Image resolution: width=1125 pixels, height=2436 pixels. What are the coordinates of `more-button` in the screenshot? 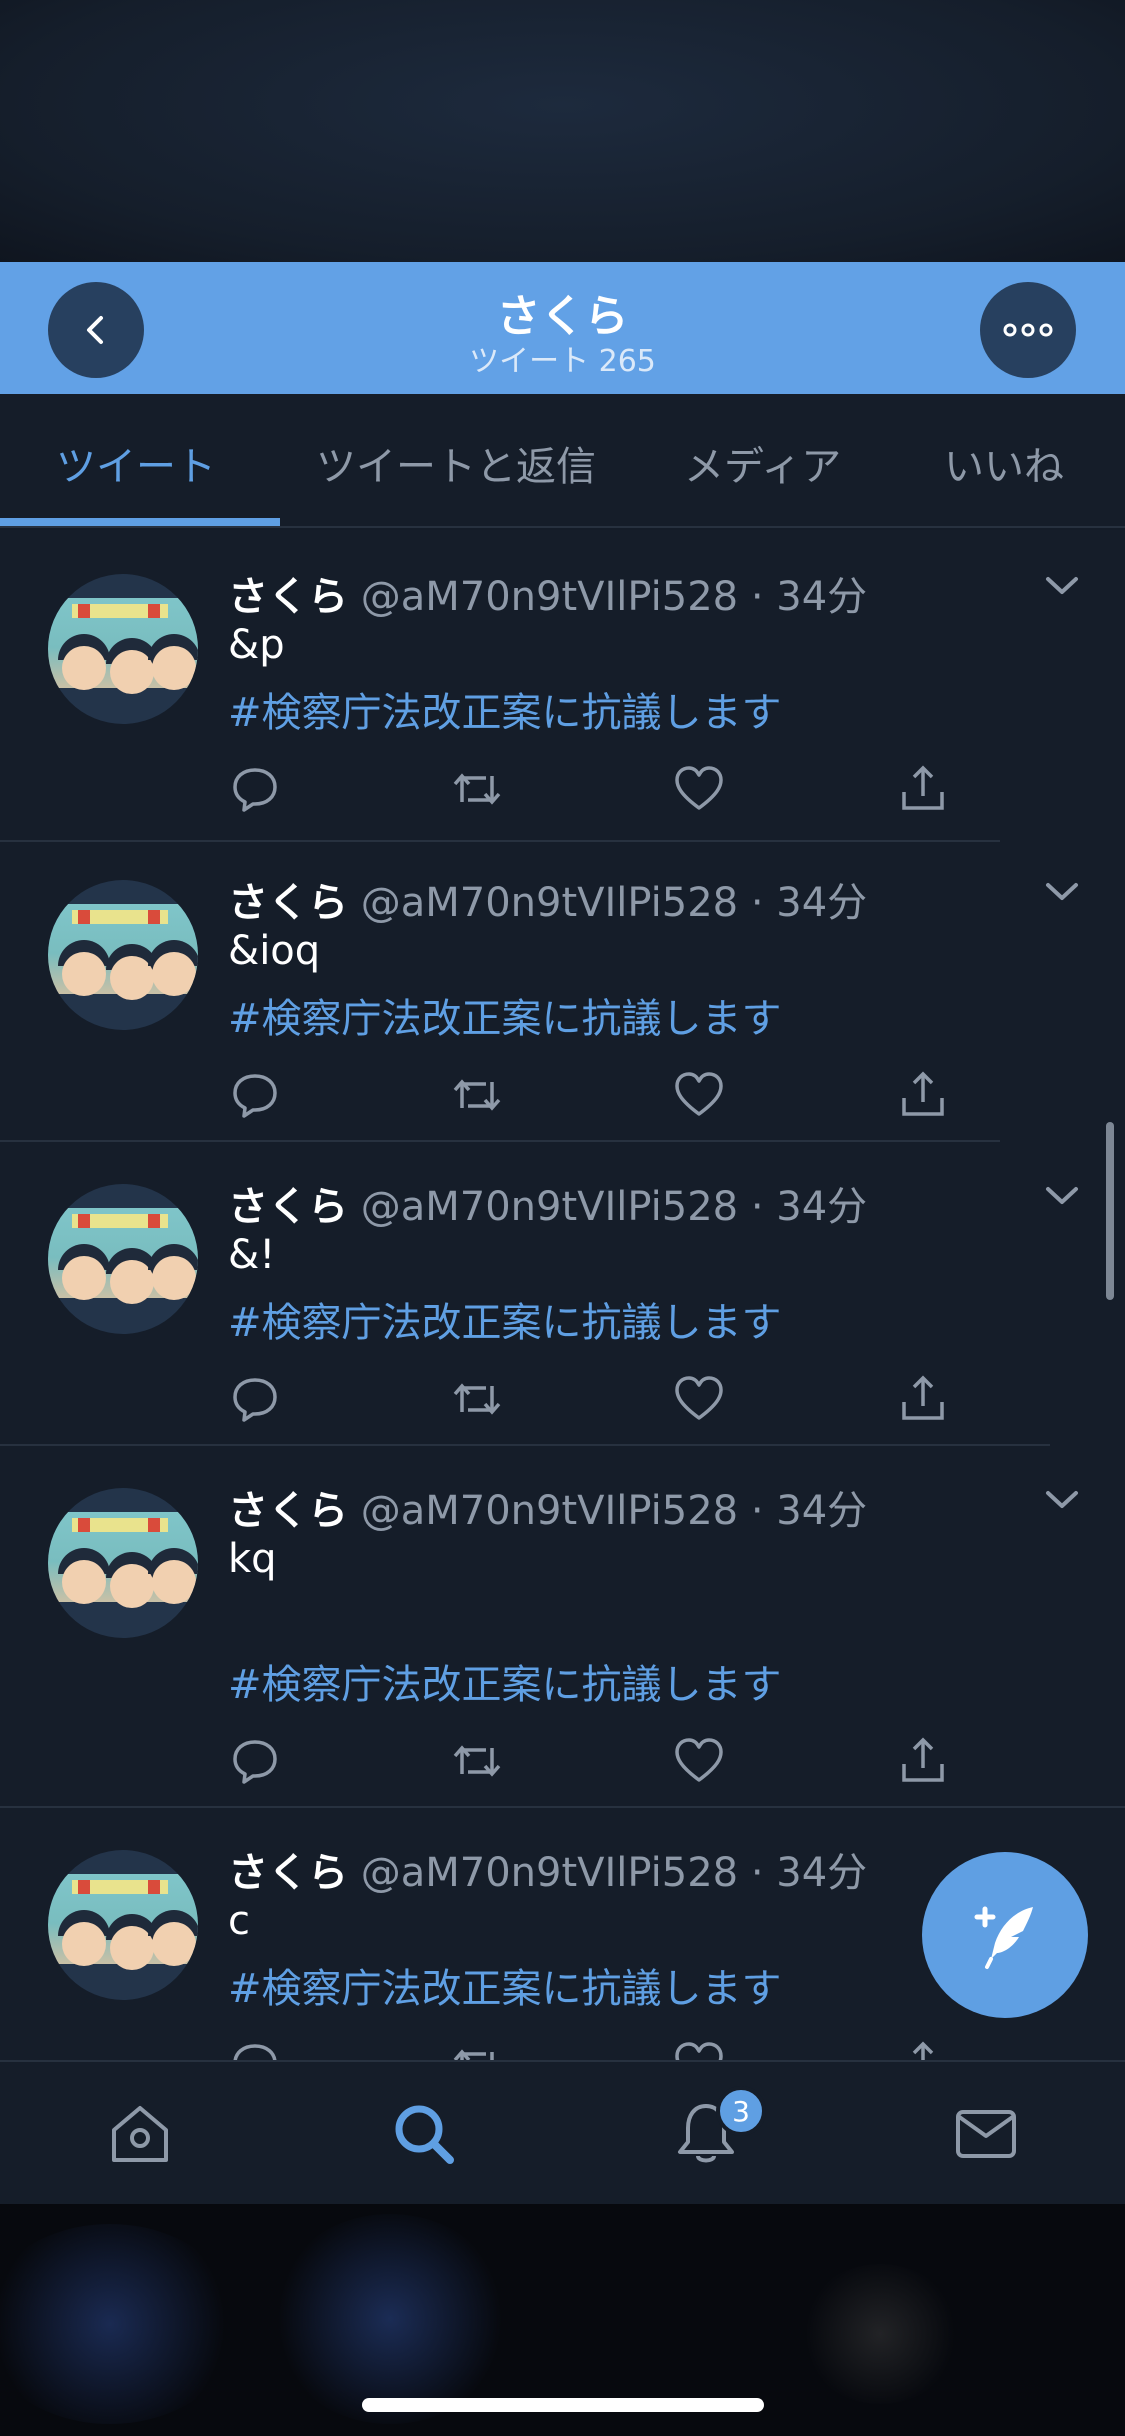 It's located at (1028, 330).